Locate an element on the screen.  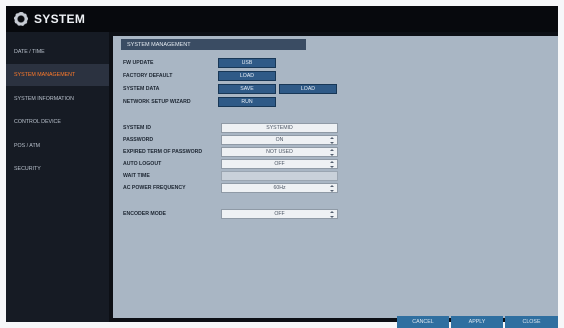
expired-term-value: NOT USED is located at coordinates (279, 152).